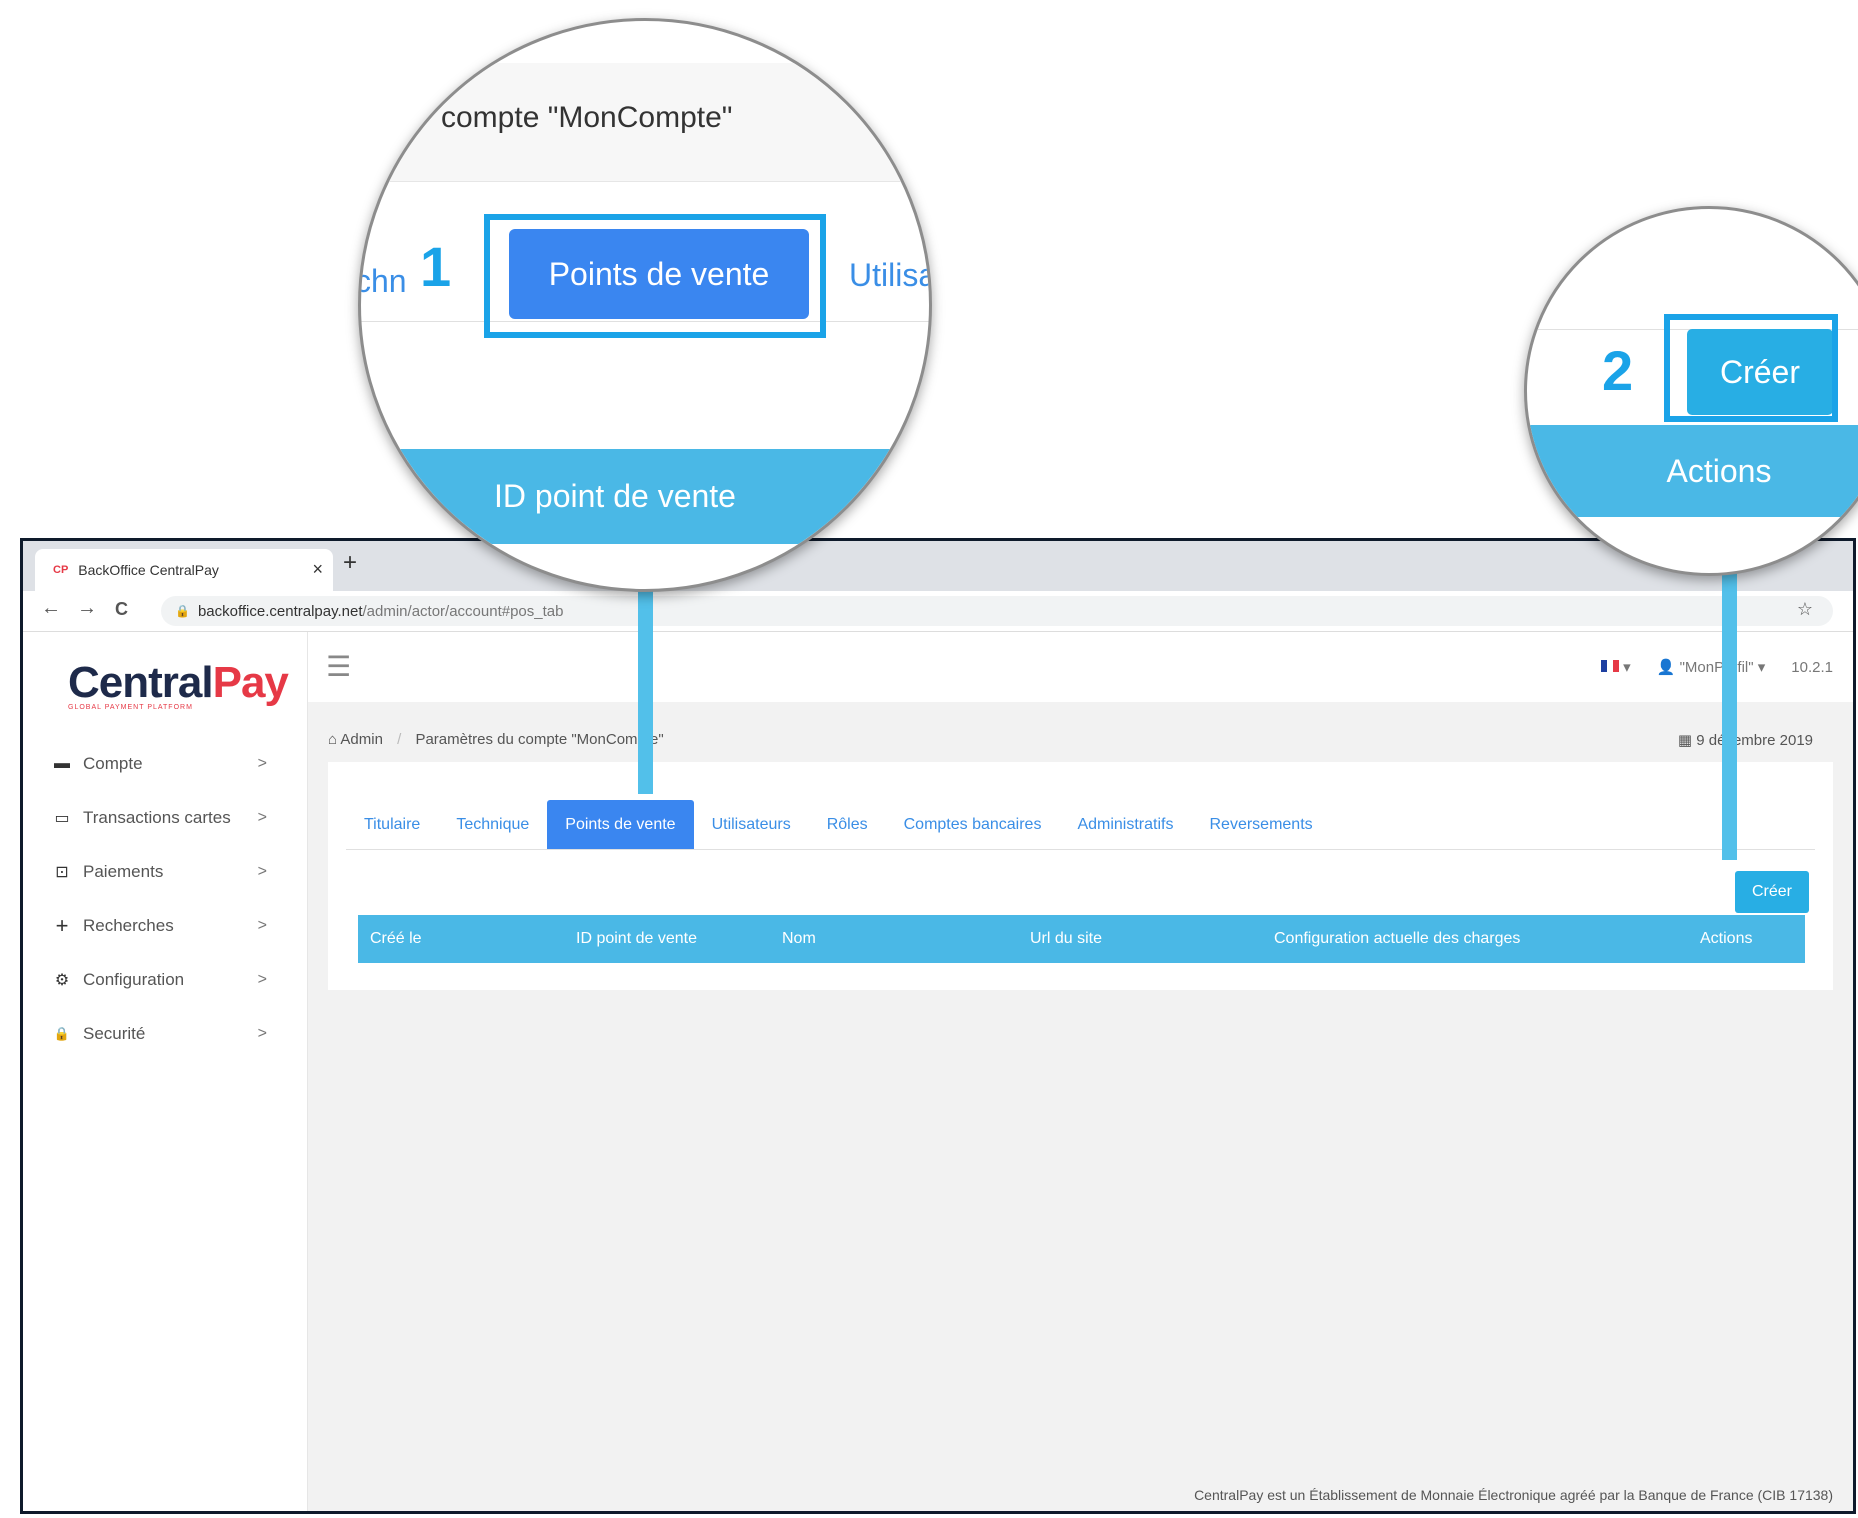  I want to click on url-domain: backoffice.centralpay.net, so click(280, 611).